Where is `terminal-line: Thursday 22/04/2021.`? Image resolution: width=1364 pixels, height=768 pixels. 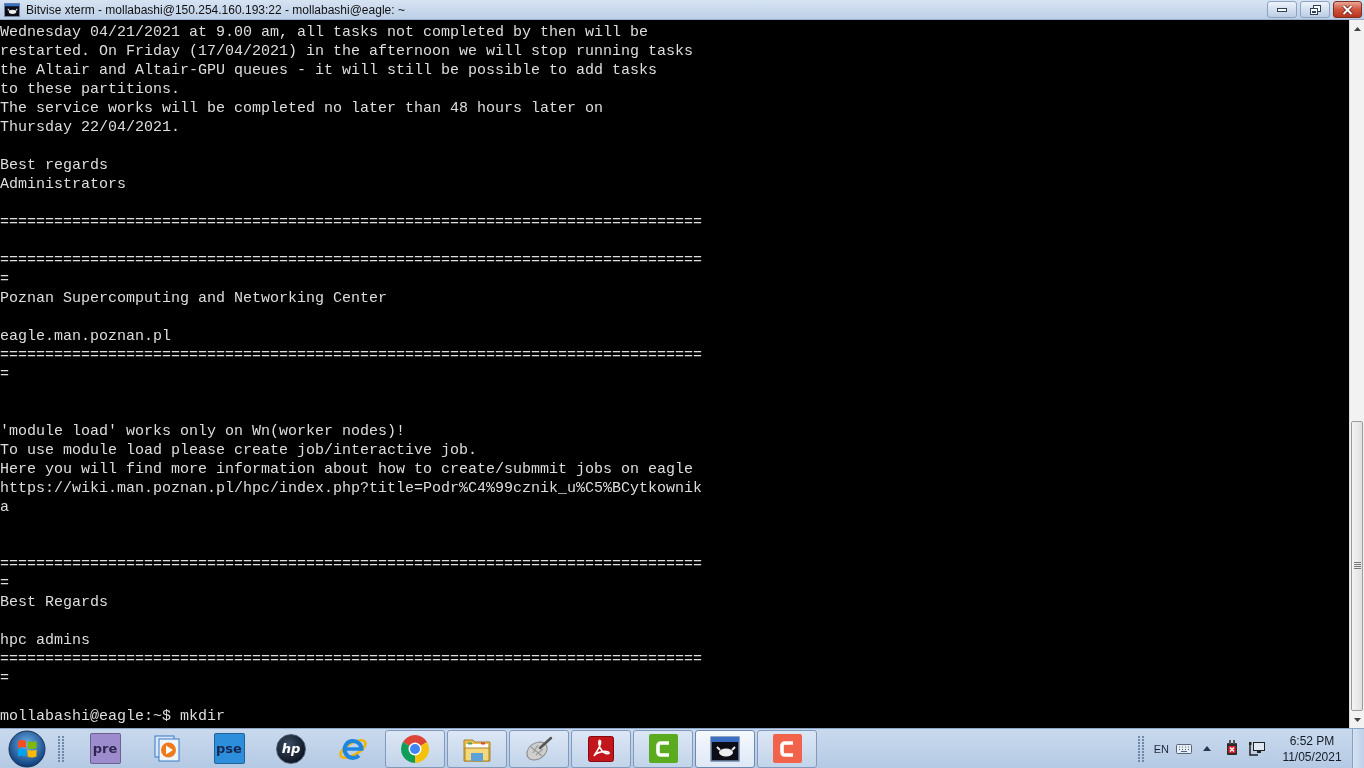 terminal-line: Thursday 22/04/2021. is located at coordinates (90, 127).